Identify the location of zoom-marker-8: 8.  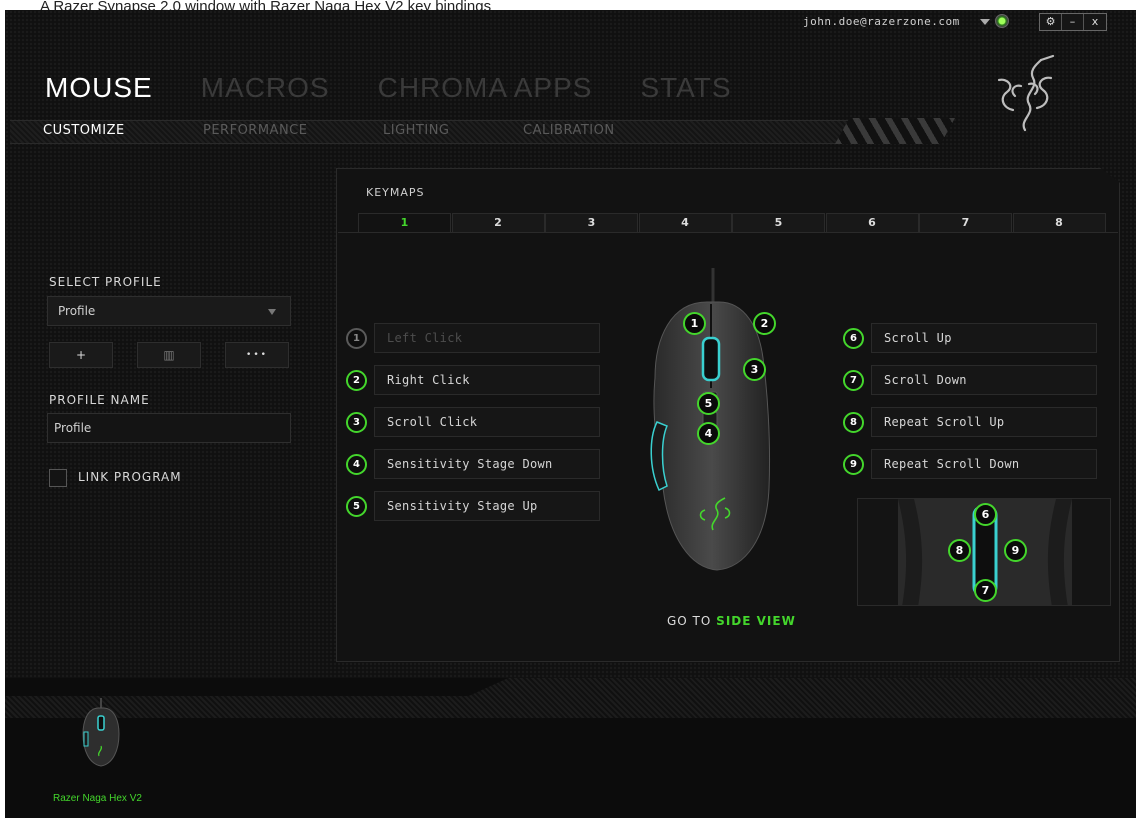
(959, 550).